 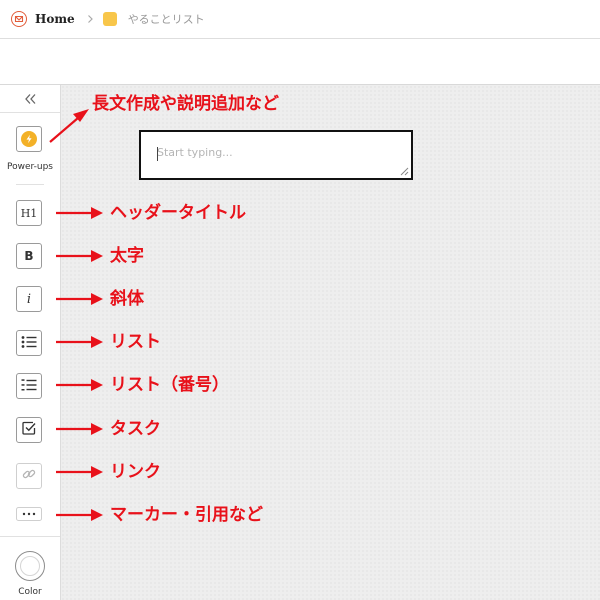 I want to click on annotation-link: リンク, so click(x=135, y=472).